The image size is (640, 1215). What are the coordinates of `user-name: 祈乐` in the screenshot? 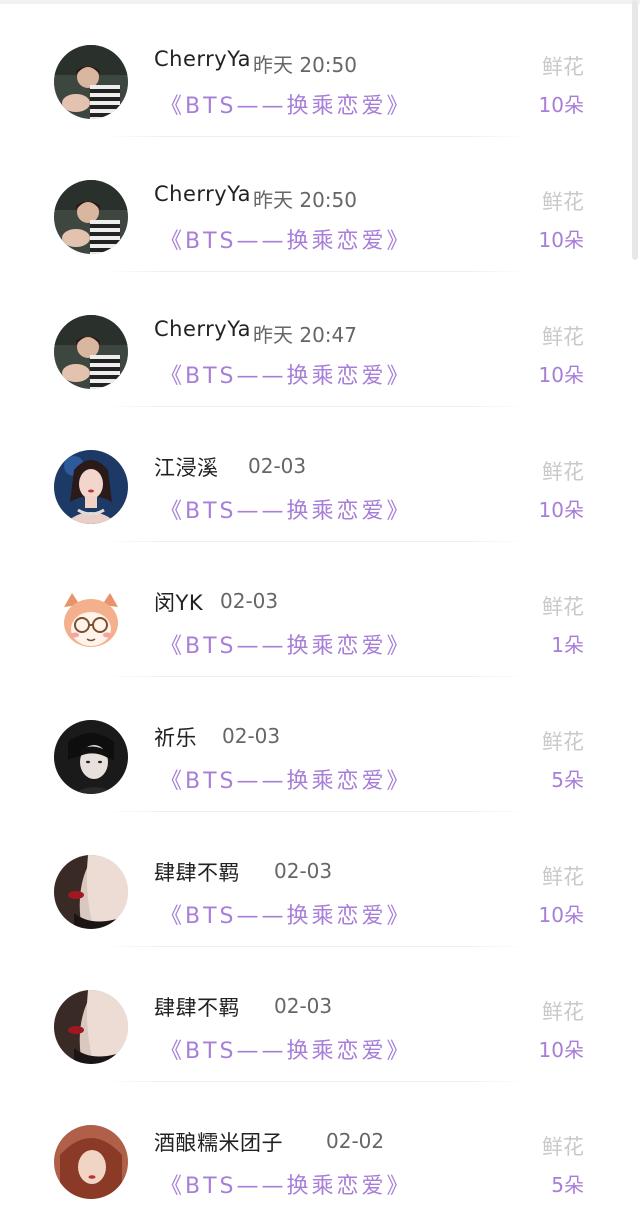 It's located at (175, 737).